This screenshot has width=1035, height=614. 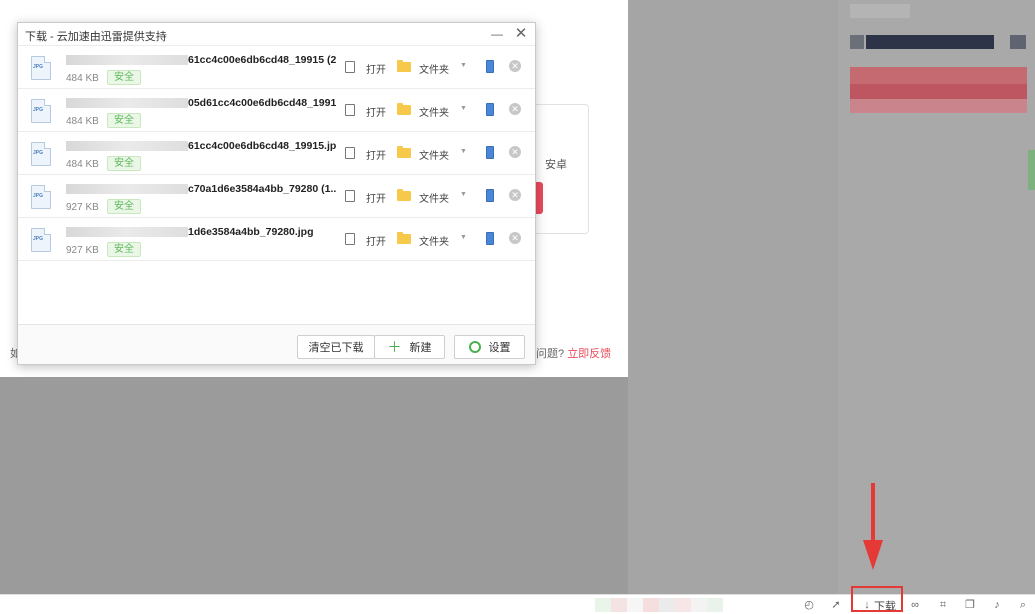 I want to click on red-arrow-head, so click(x=873, y=555).